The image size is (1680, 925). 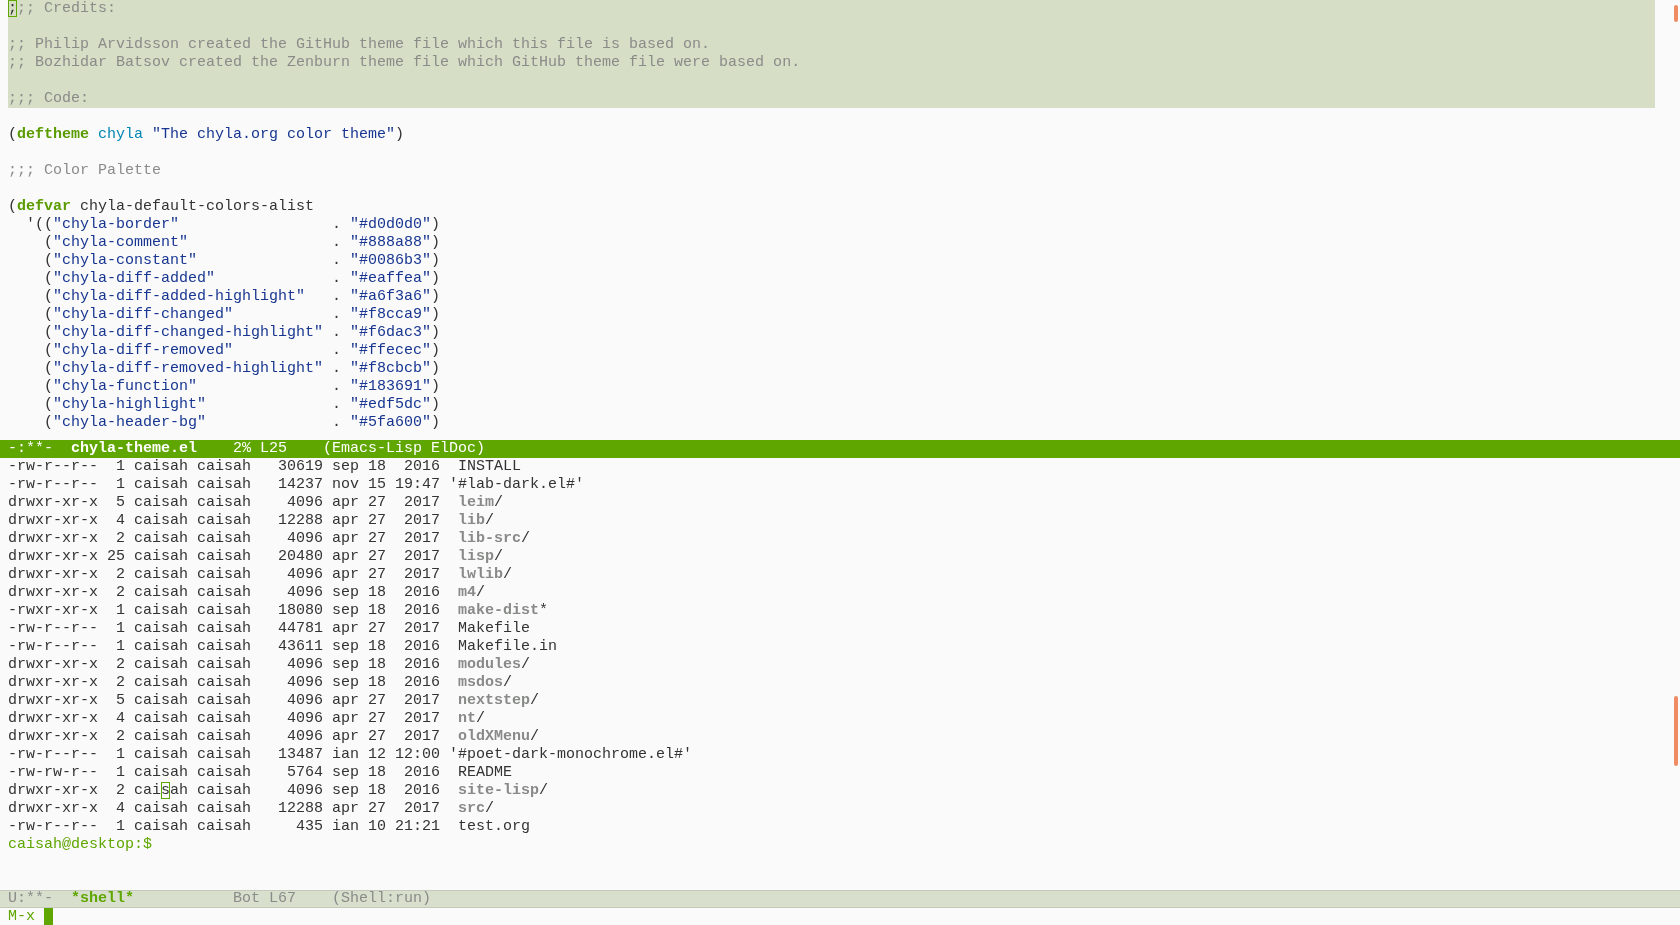 I want to click on string-literal: "#edf5dc", so click(x=391, y=404).